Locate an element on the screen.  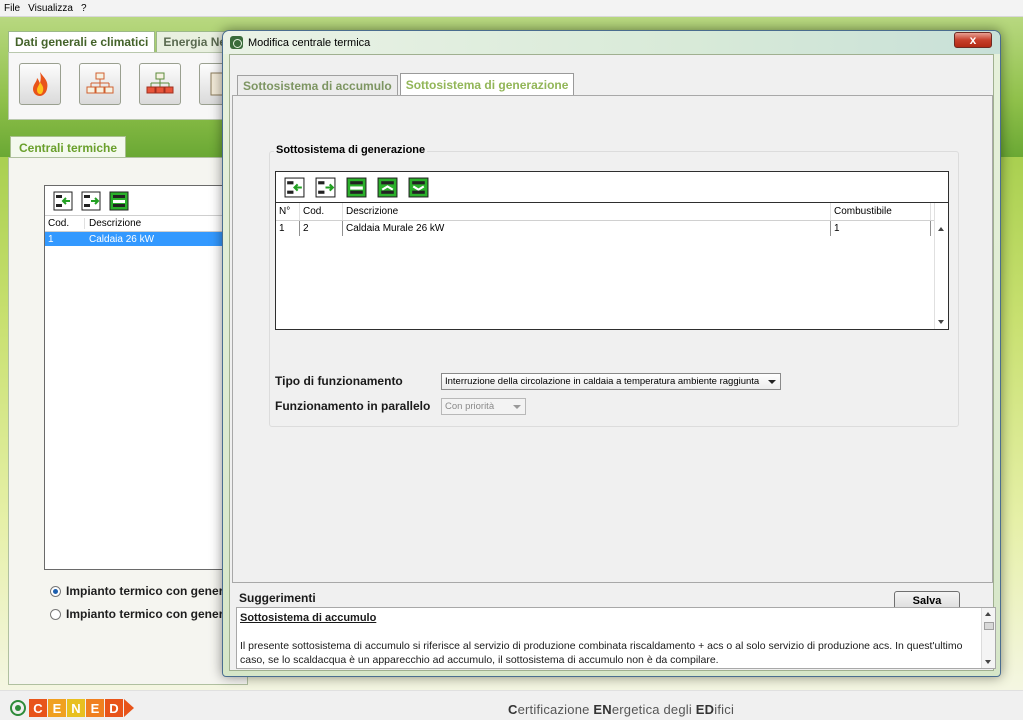
tab-dati-generali: Dati generali e climatici is located at coordinates (82, 41).